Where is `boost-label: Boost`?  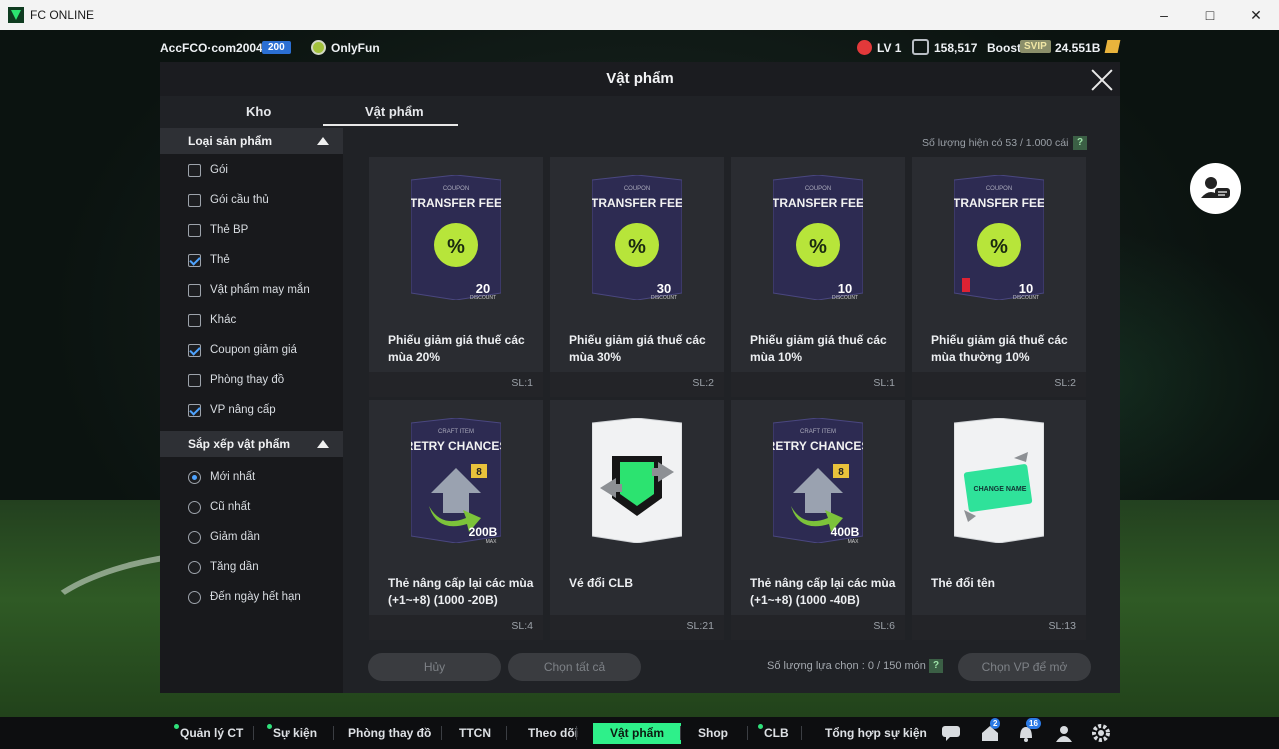 boost-label: Boost is located at coordinates (1004, 48).